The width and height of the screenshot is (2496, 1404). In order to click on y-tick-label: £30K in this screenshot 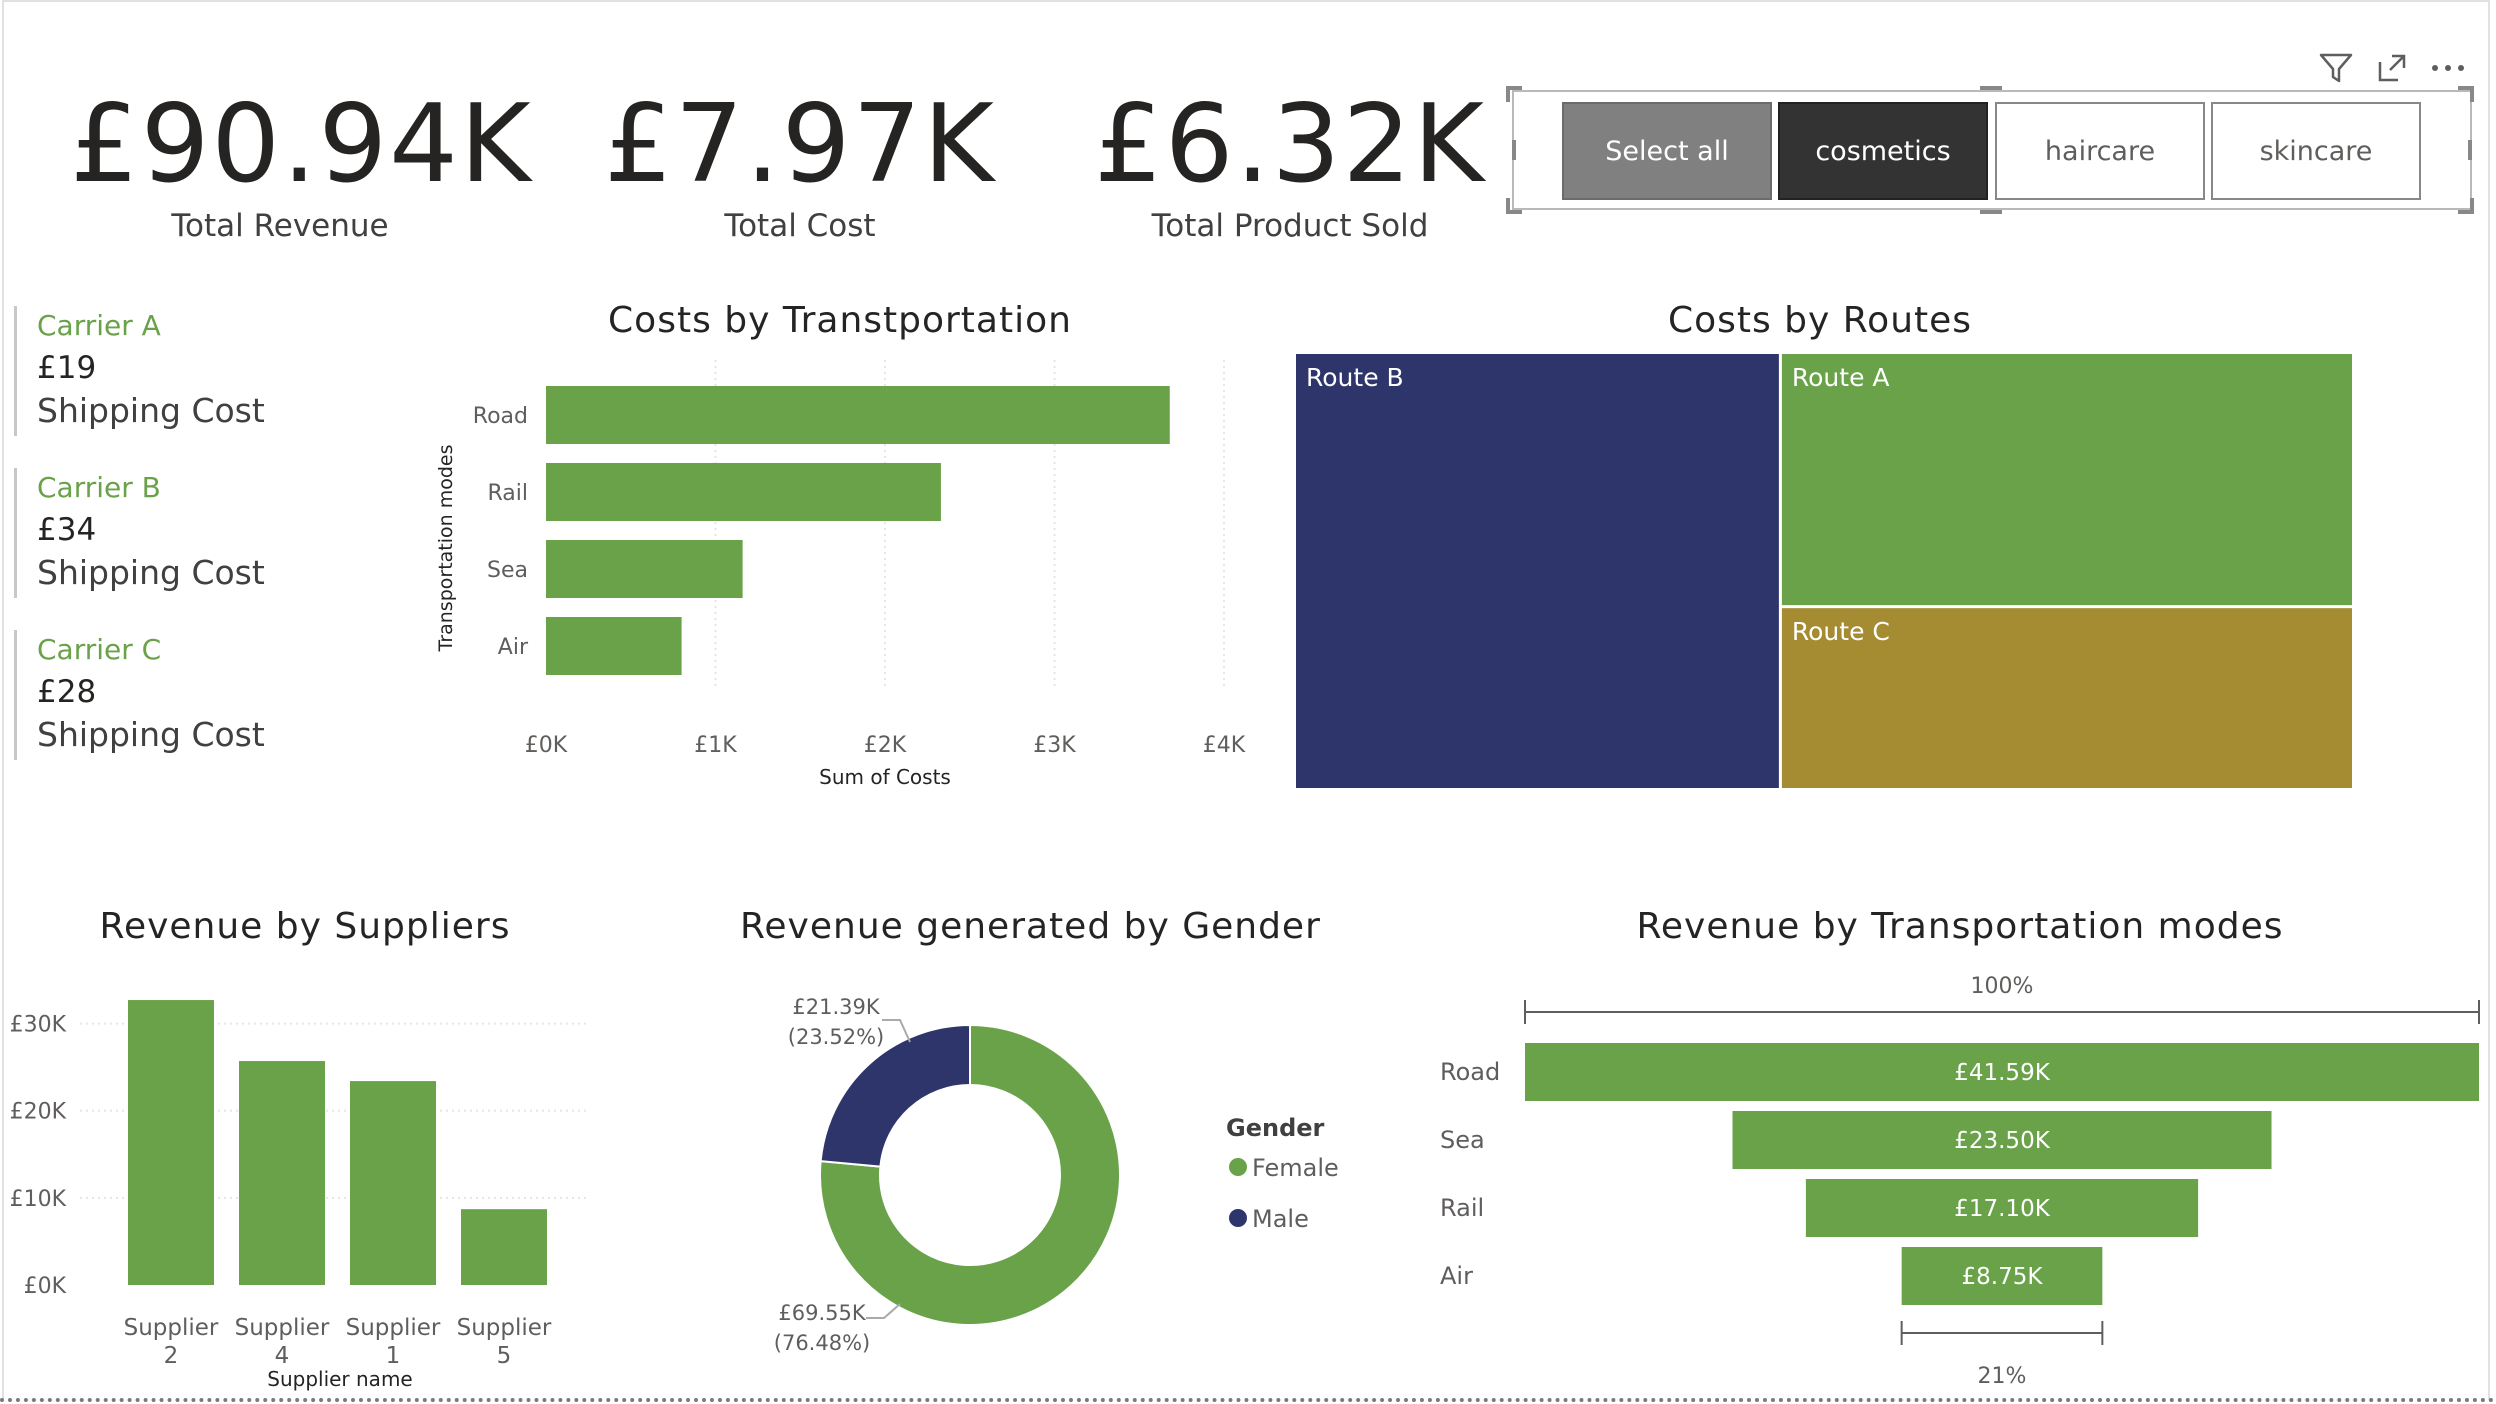, I will do `click(38, 1025)`.